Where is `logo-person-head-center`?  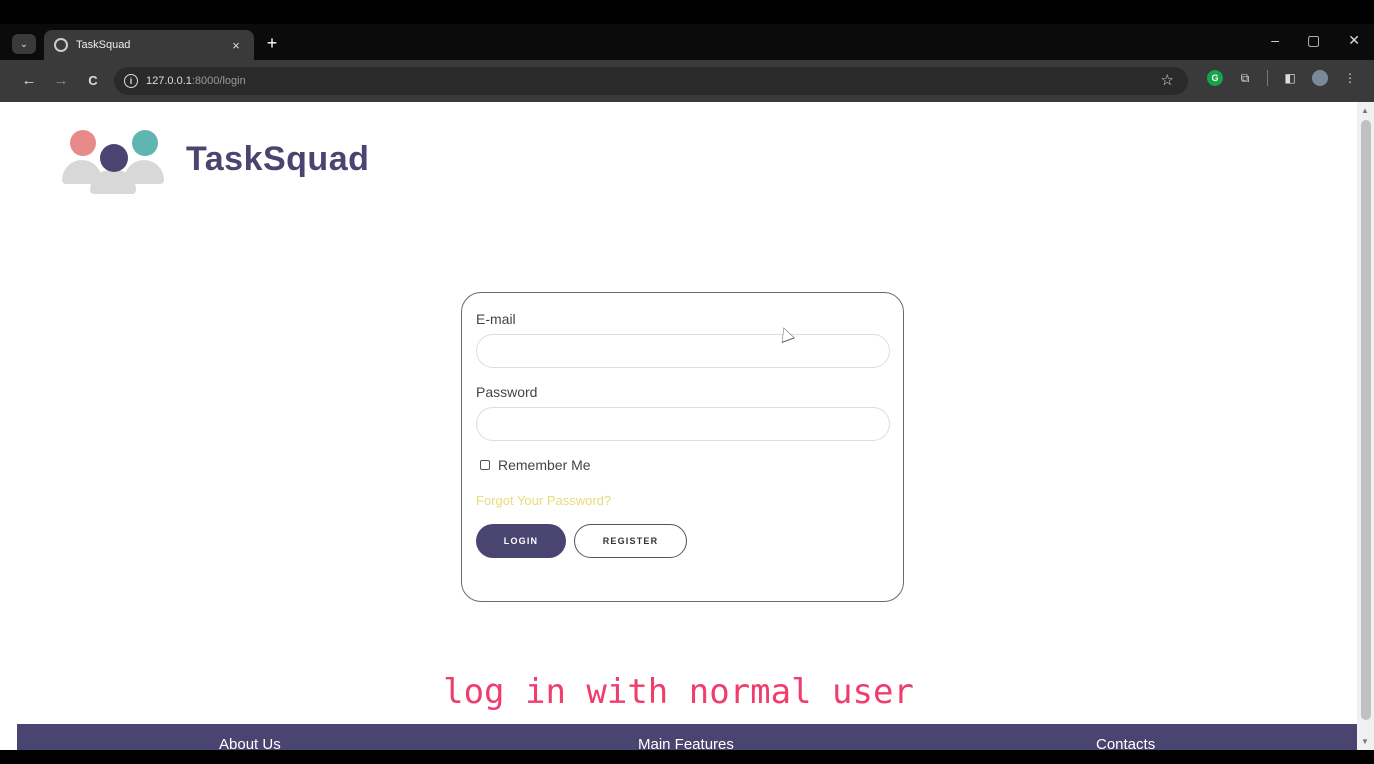 logo-person-head-center is located at coordinates (114, 158).